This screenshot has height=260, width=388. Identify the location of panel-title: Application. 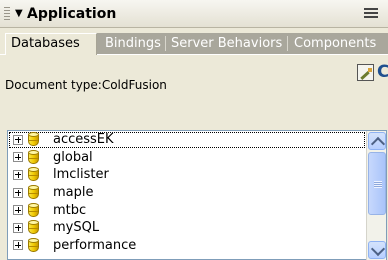
(72, 14).